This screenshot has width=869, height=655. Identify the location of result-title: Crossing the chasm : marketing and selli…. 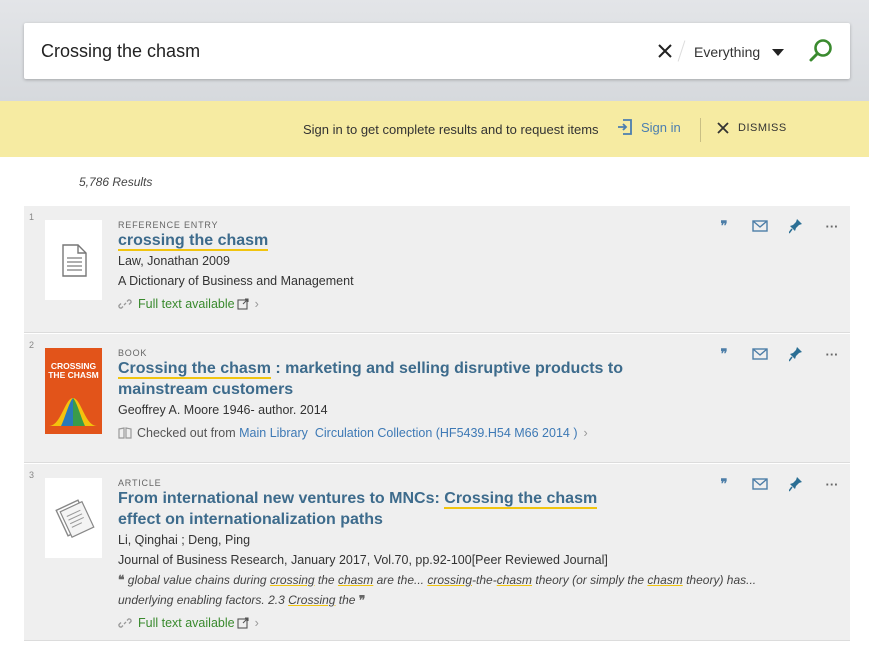
(404, 379).